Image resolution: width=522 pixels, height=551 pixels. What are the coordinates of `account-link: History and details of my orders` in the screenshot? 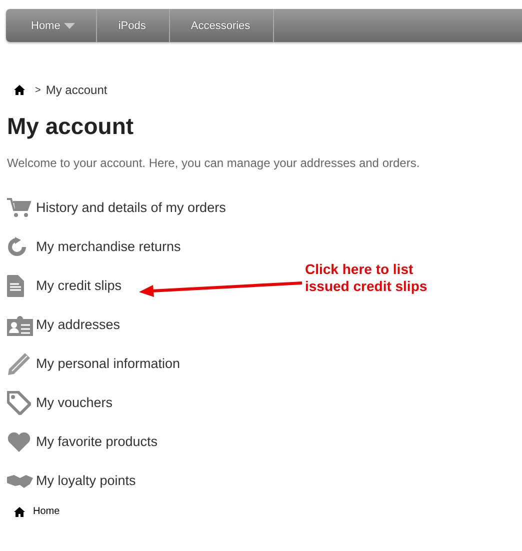 It's located at (131, 207).